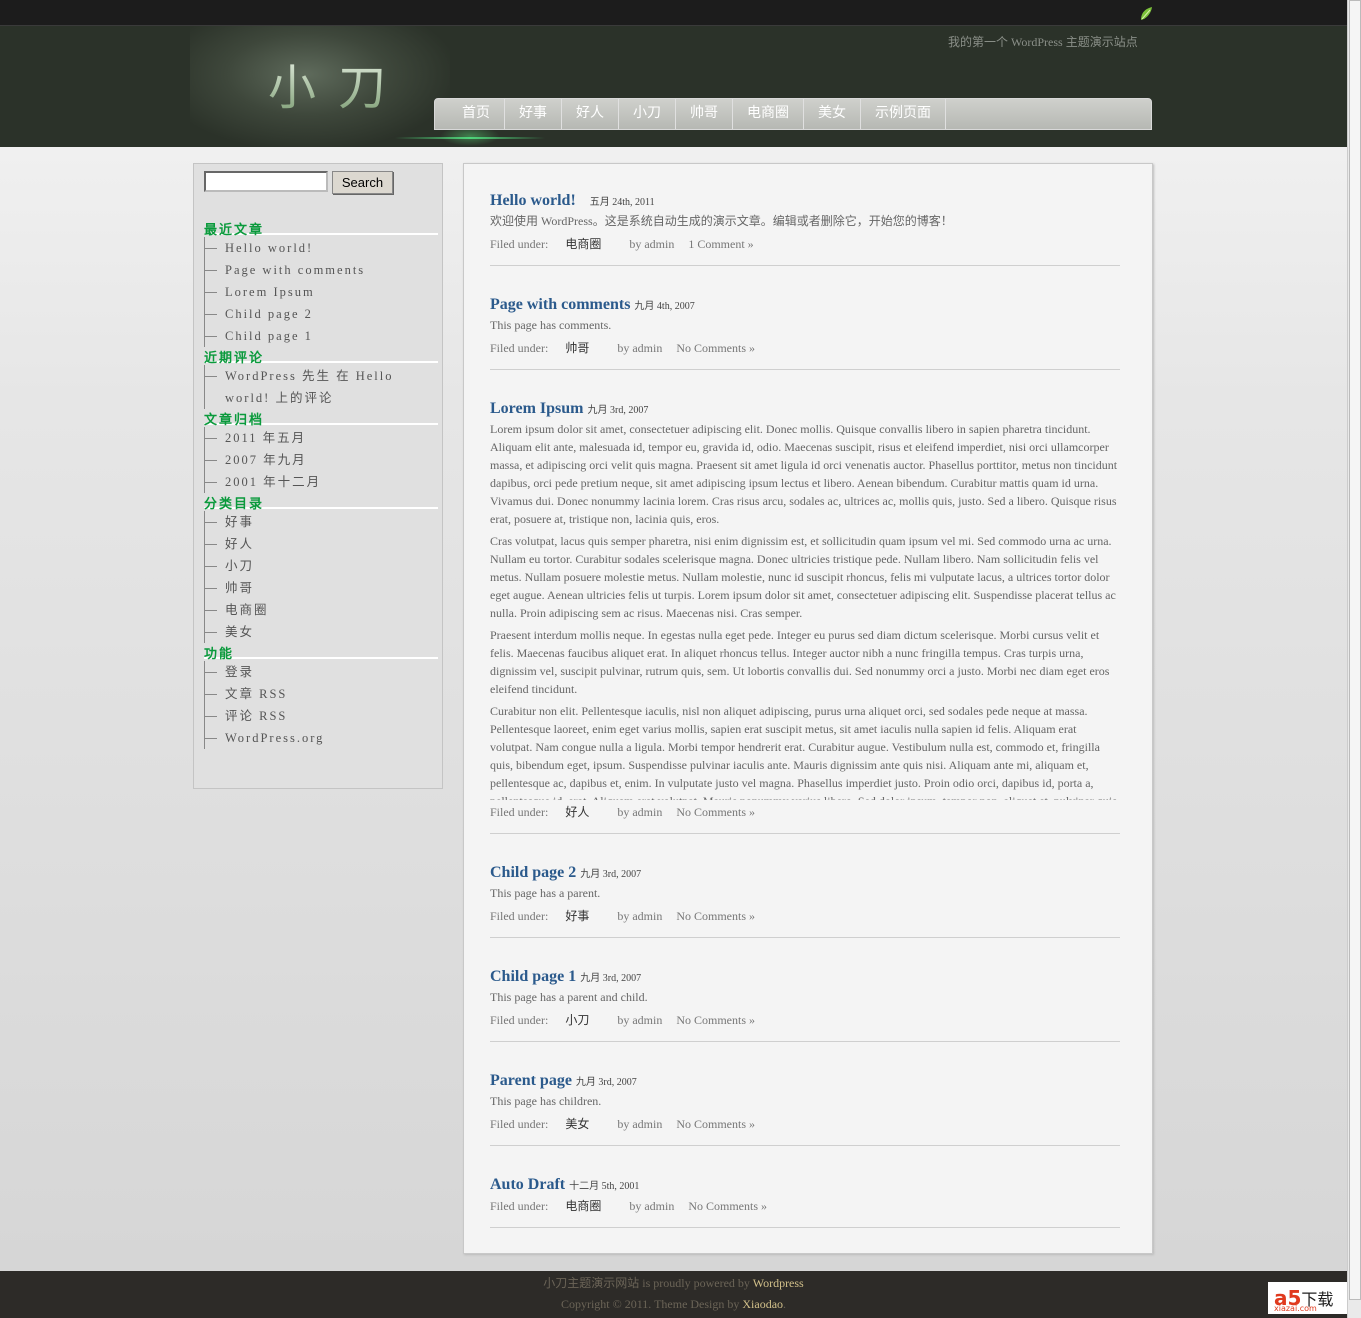 This screenshot has height=1318, width=1361. I want to click on site-logo: 小刀, so click(338, 83).